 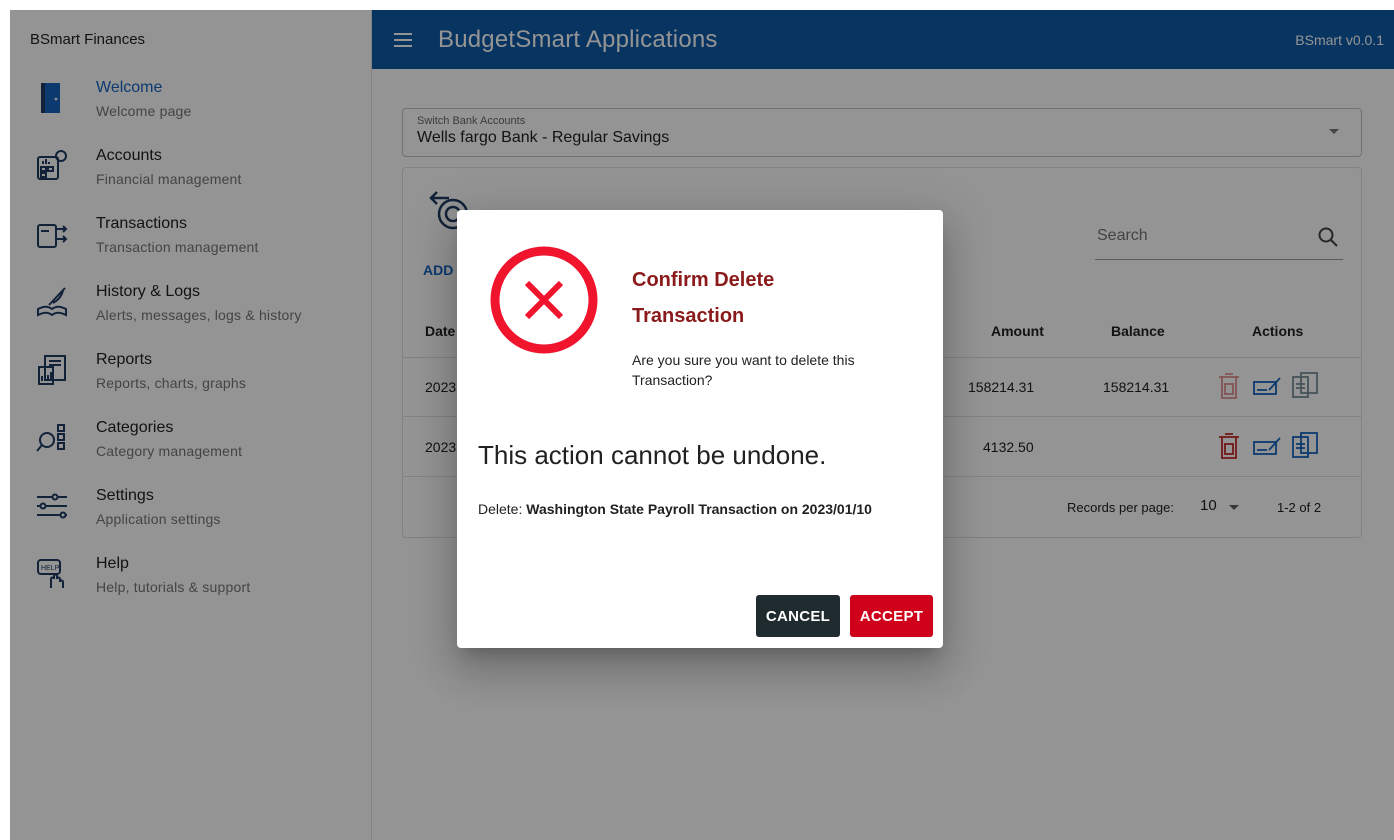 What do you see at coordinates (798, 616) in the screenshot?
I see `cancel-button: CANCEL` at bounding box center [798, 616].